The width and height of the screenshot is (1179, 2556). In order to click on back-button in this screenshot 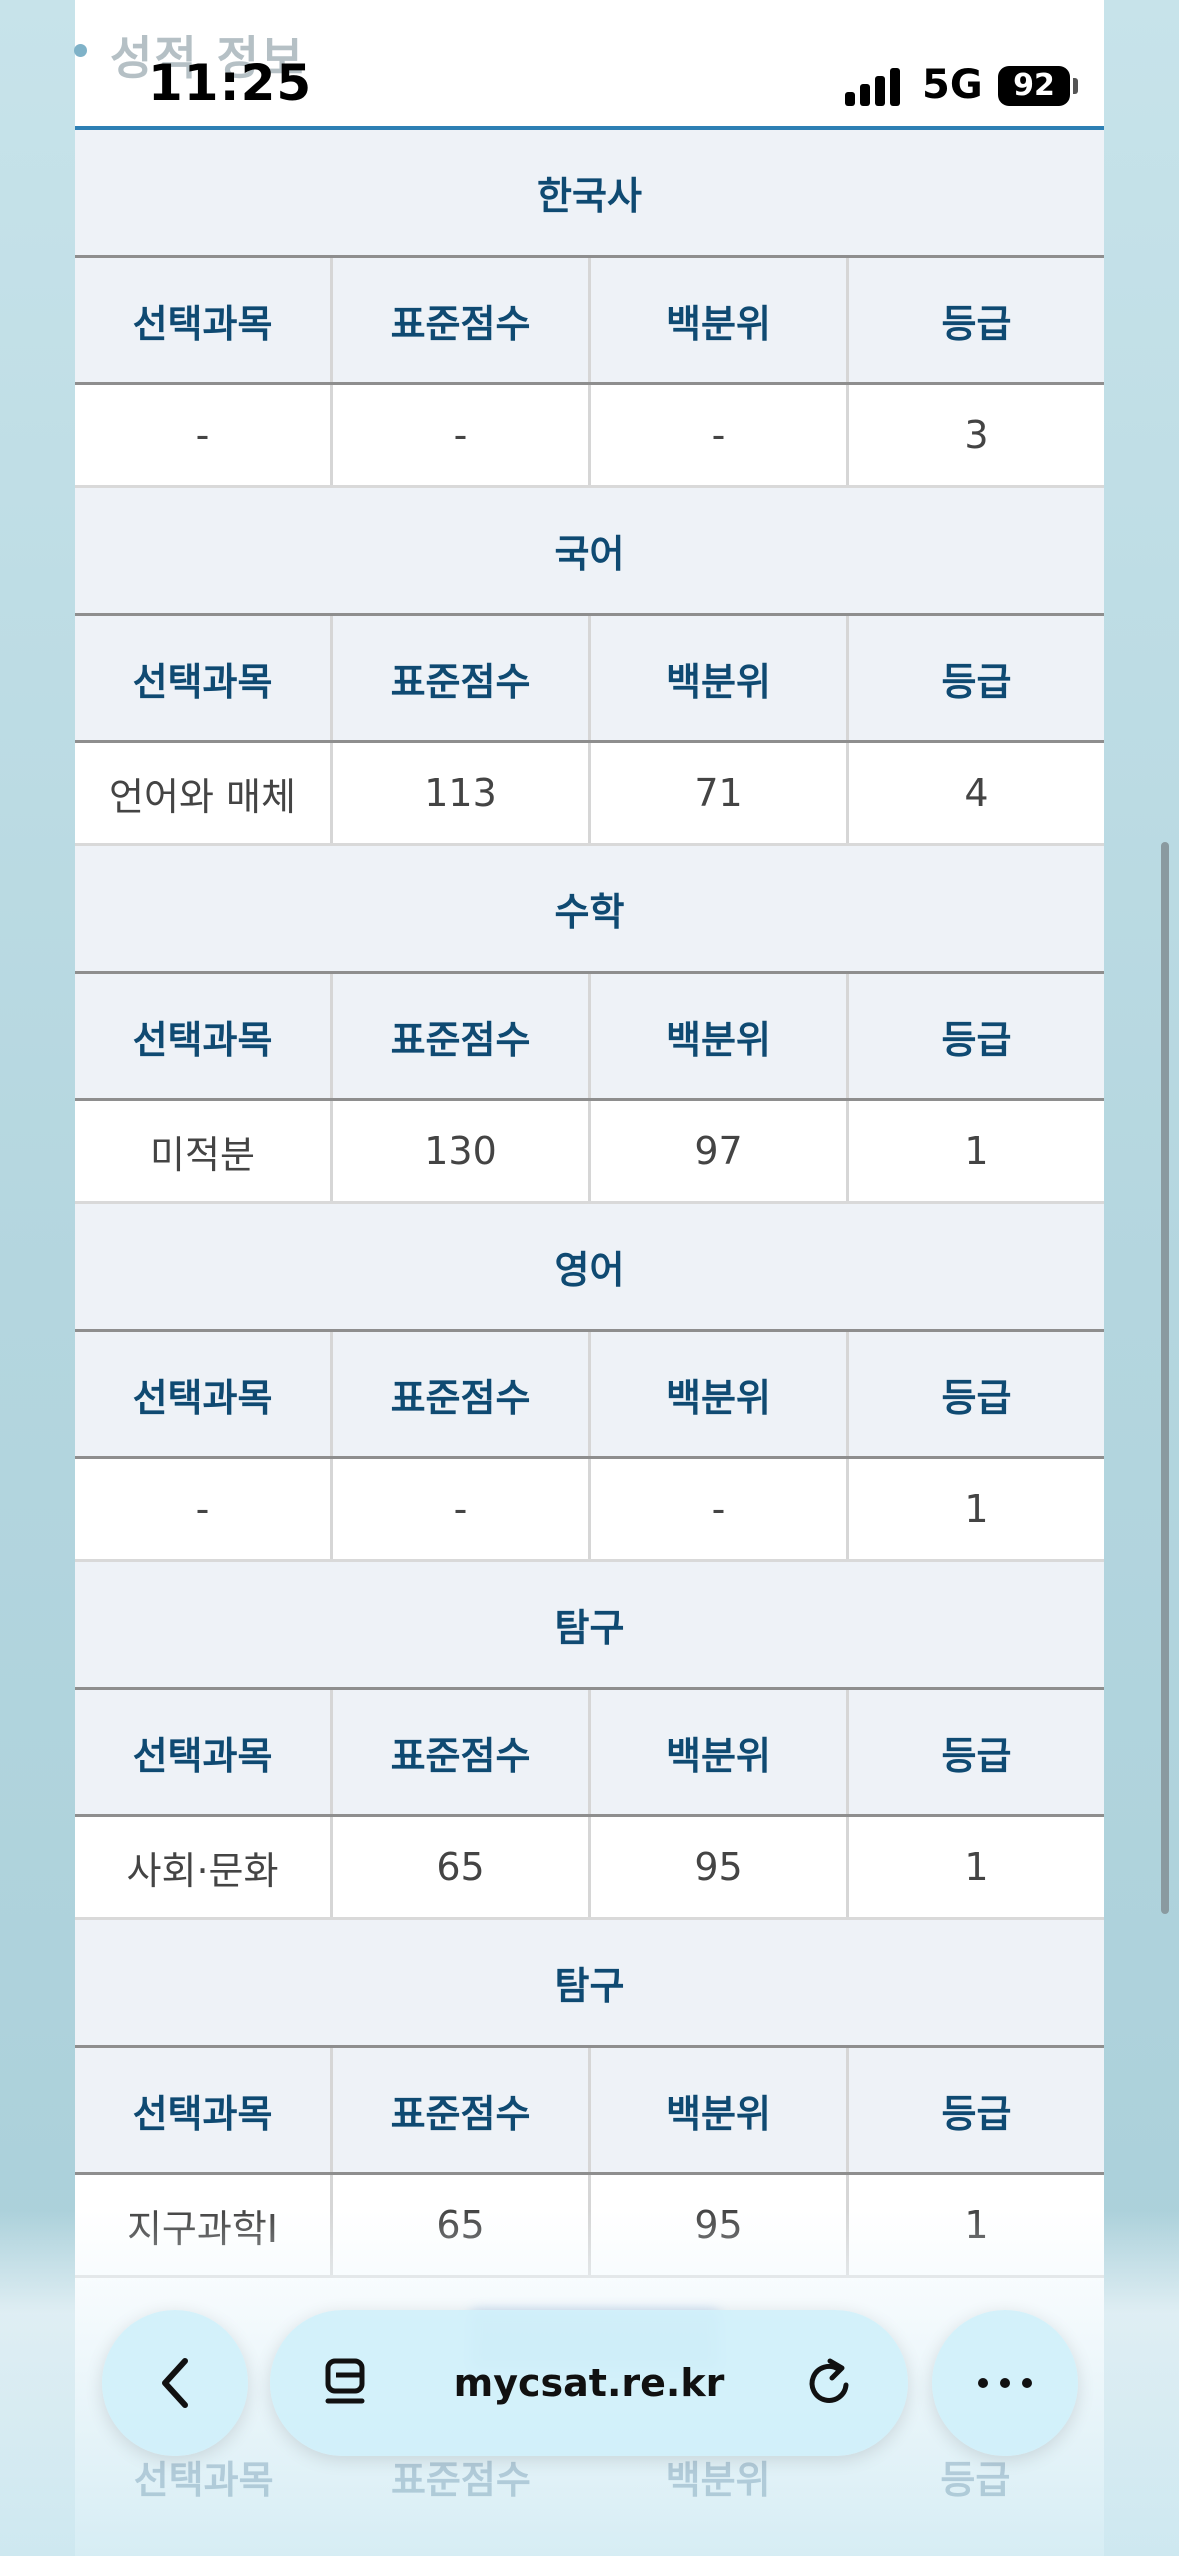, I will do `click(175, 2383)`.